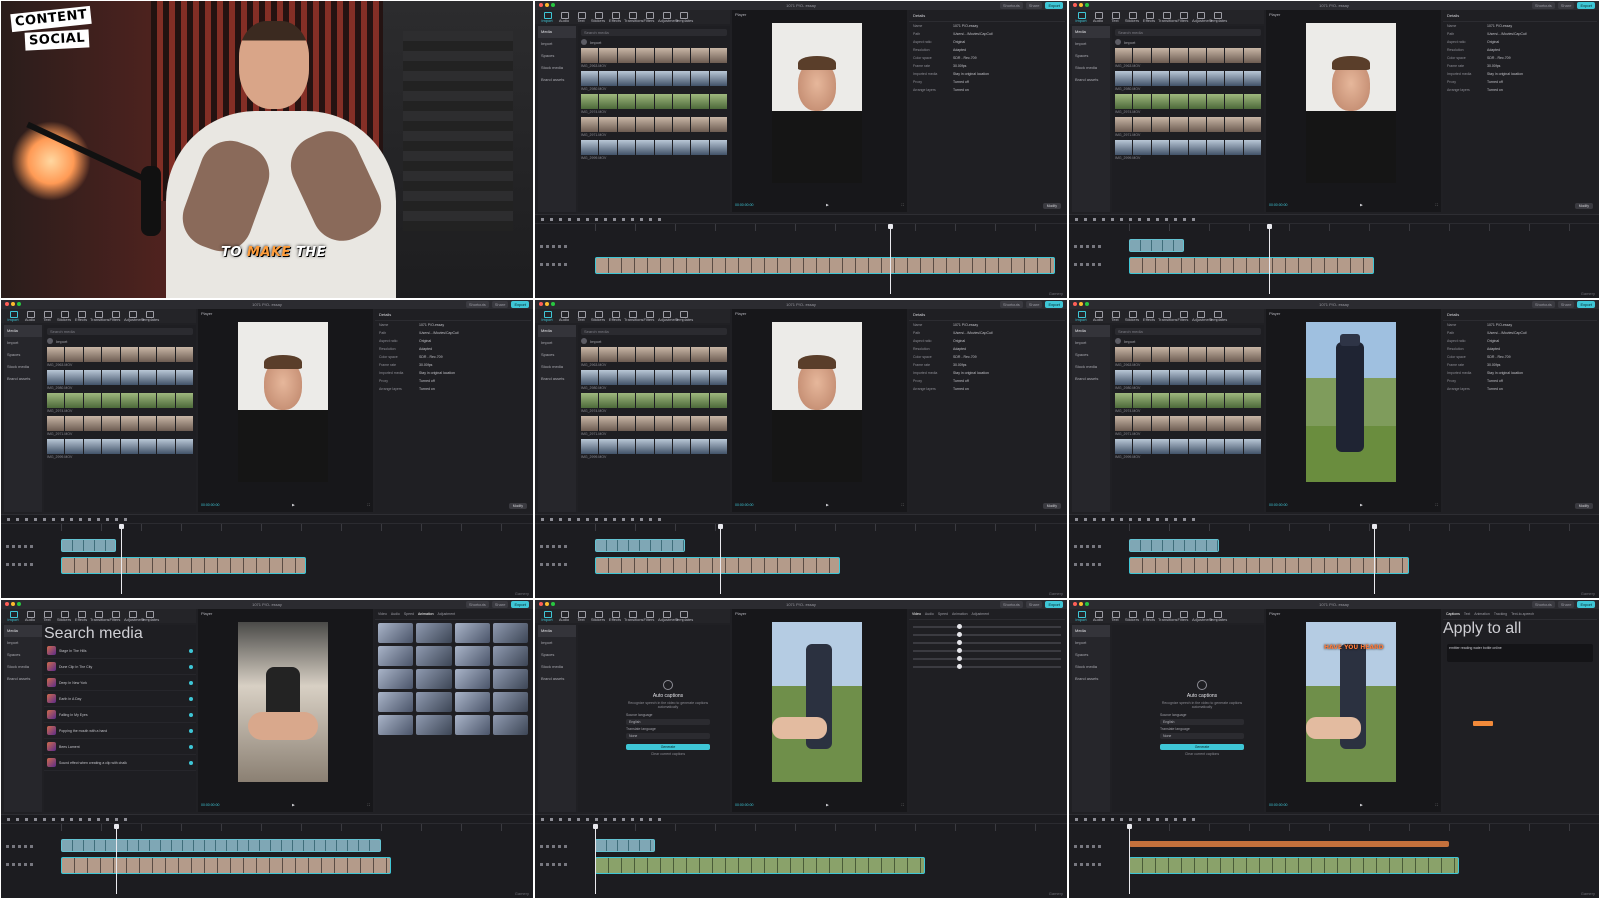  I want to click on add-music-icon, so click(191, 714).